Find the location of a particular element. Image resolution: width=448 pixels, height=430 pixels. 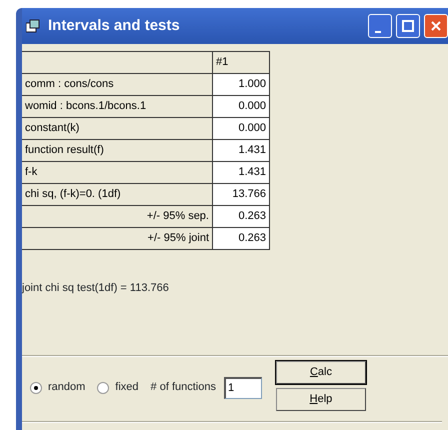

table-cell: 1.000 is located at coordinates (241, 84).